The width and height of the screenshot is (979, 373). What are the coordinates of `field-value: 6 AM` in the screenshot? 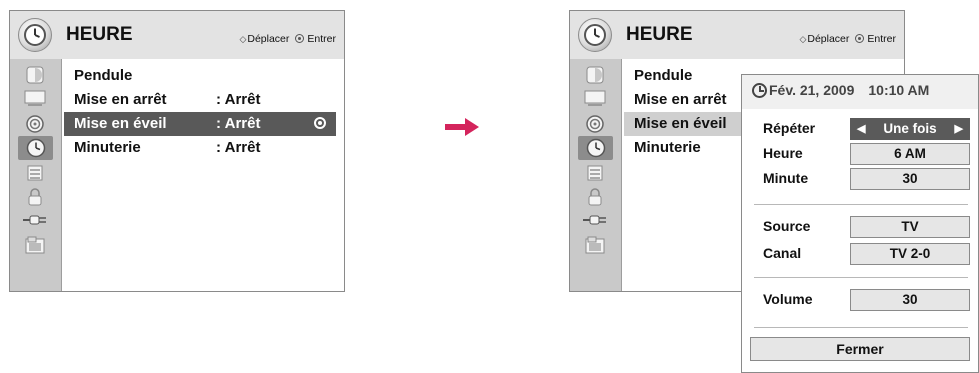 It's located at (910, 153).